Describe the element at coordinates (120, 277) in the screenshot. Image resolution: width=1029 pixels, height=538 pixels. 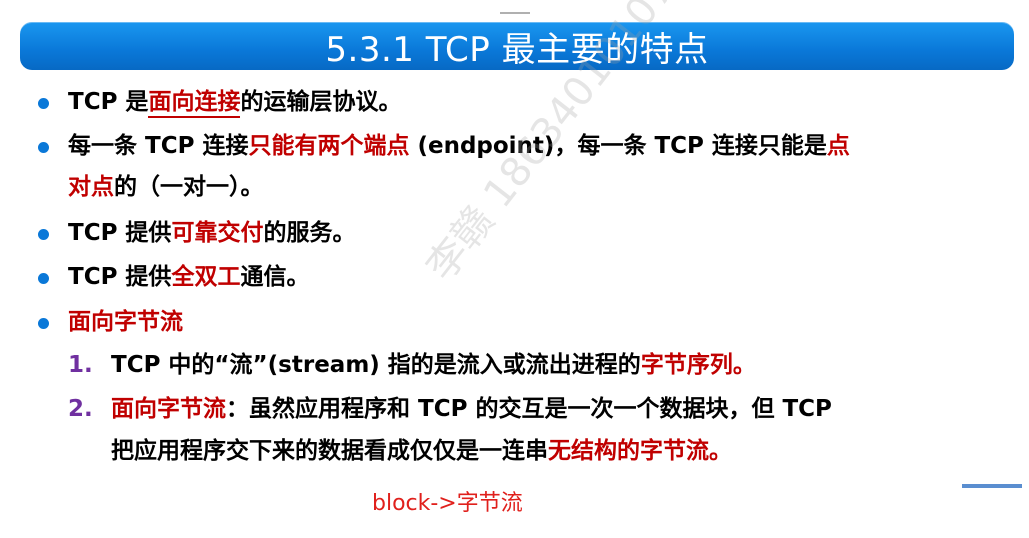
I see `bullet-4-text: TCP 提供` at that location.